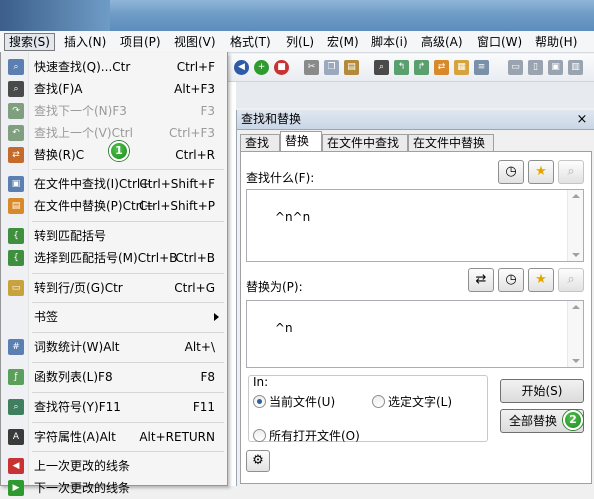 The width and height of the screenshot is (594, 499). Describe the element at coordinates (29, 42) in the screenshot. I see `menu-0: 搜索(S)` at that location.